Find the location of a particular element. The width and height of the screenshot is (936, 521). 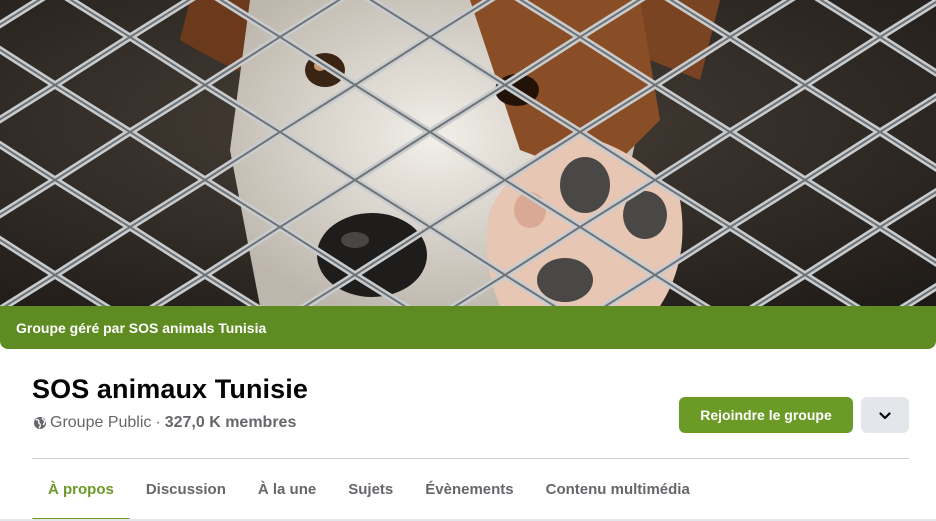

tab-label: Évènements is located at coordinates (469, 489).